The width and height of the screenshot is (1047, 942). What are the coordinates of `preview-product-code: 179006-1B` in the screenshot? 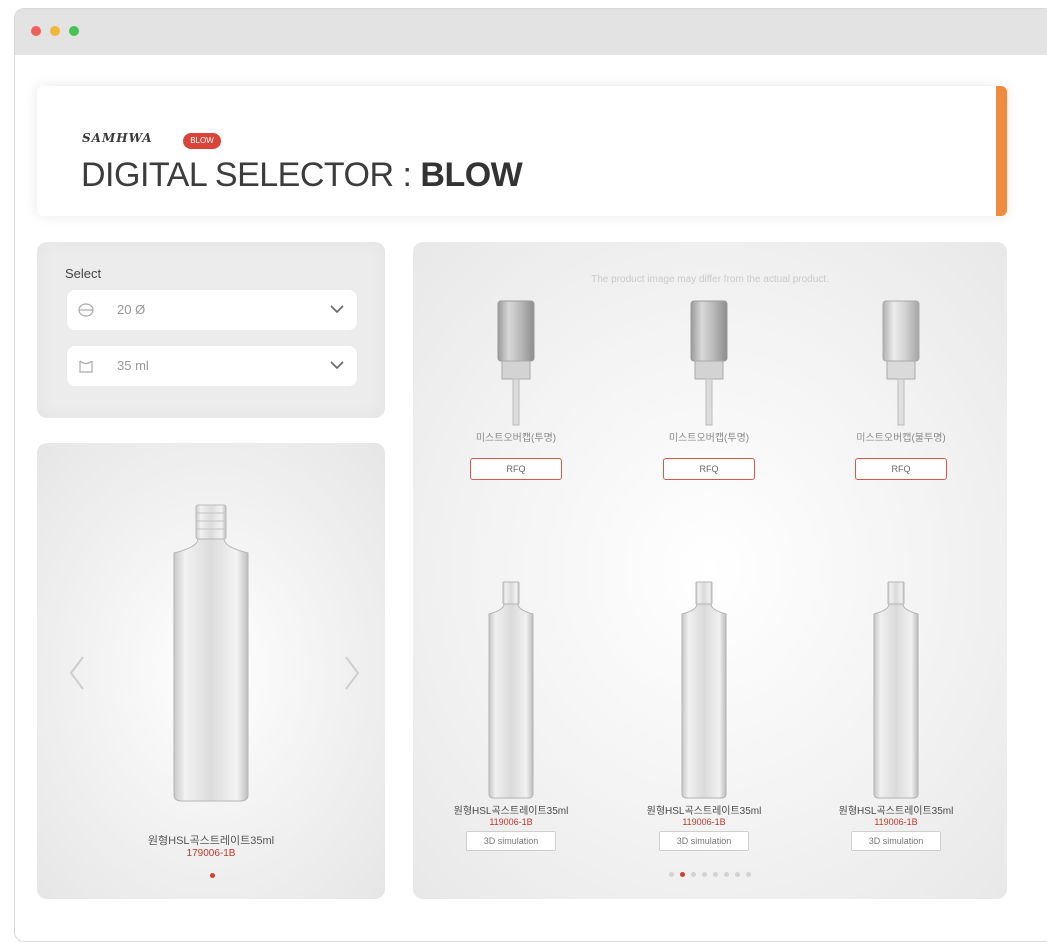 It's located at (211, 853).